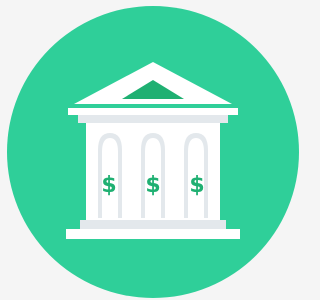 The width and height of the screenshot is (320, 300). I want to click on bank-step-upper, so click(153, 224).